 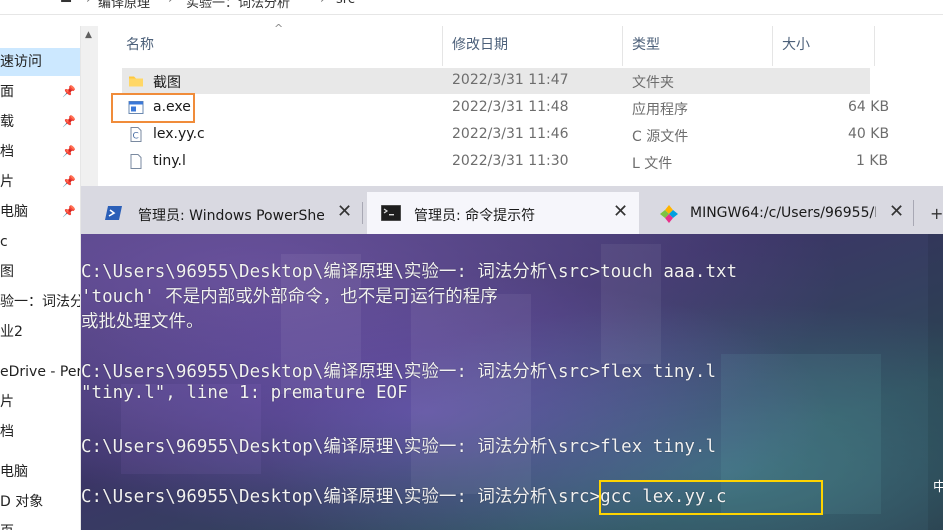 What do you see at coordinates (40, 302) in the screenshot?
I see `nav-item-lab1: 验一：词法分` at bounding box center [40, 302].